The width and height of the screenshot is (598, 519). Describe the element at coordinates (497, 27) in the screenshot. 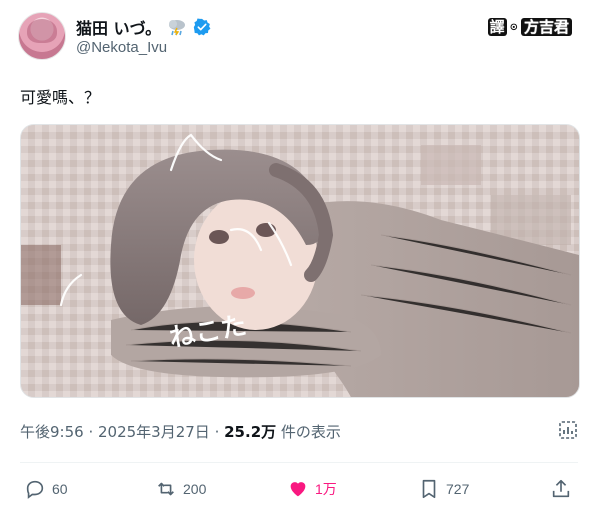

I see `translator-char: 譯` at that location.